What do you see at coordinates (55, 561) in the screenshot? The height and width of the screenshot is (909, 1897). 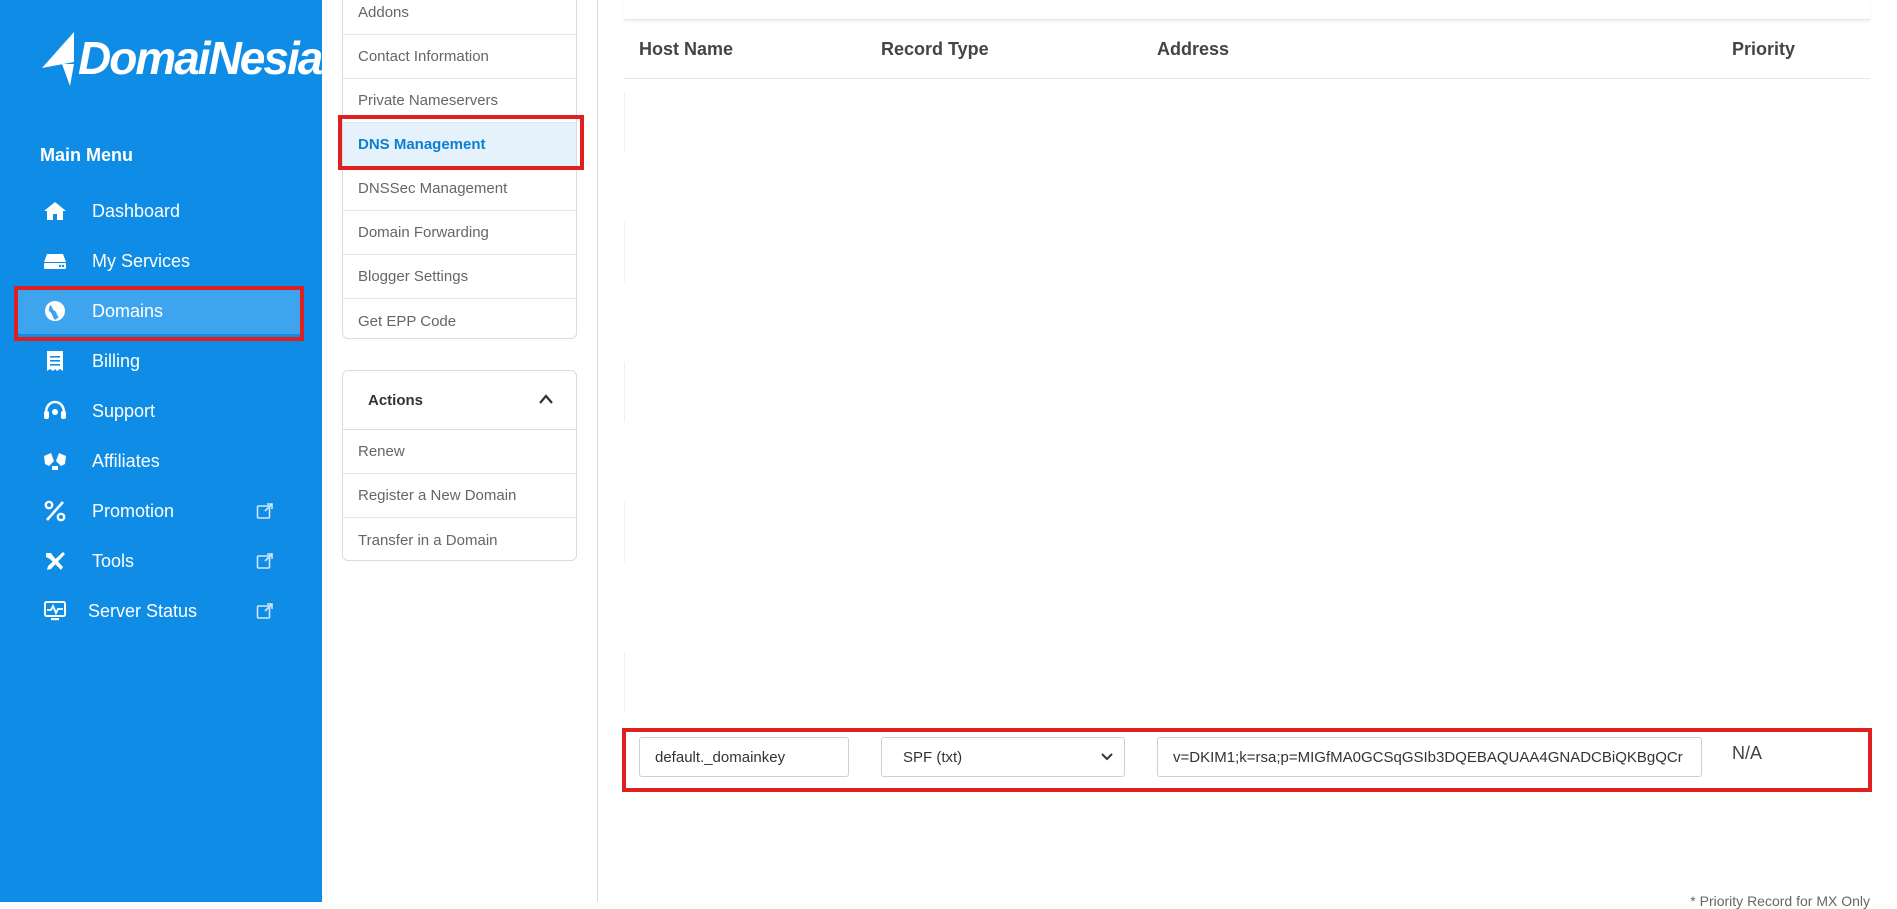 I see `tools-icon` at bounding box center [55, 561].